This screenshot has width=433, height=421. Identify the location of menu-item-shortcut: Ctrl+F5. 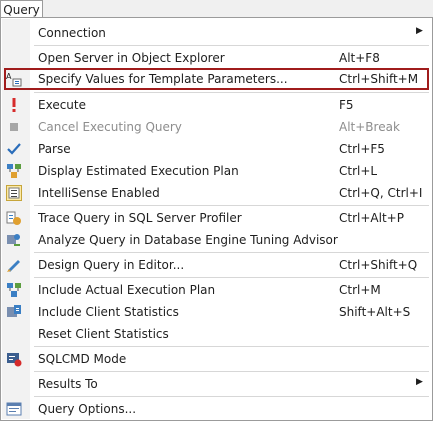
(362, 149).